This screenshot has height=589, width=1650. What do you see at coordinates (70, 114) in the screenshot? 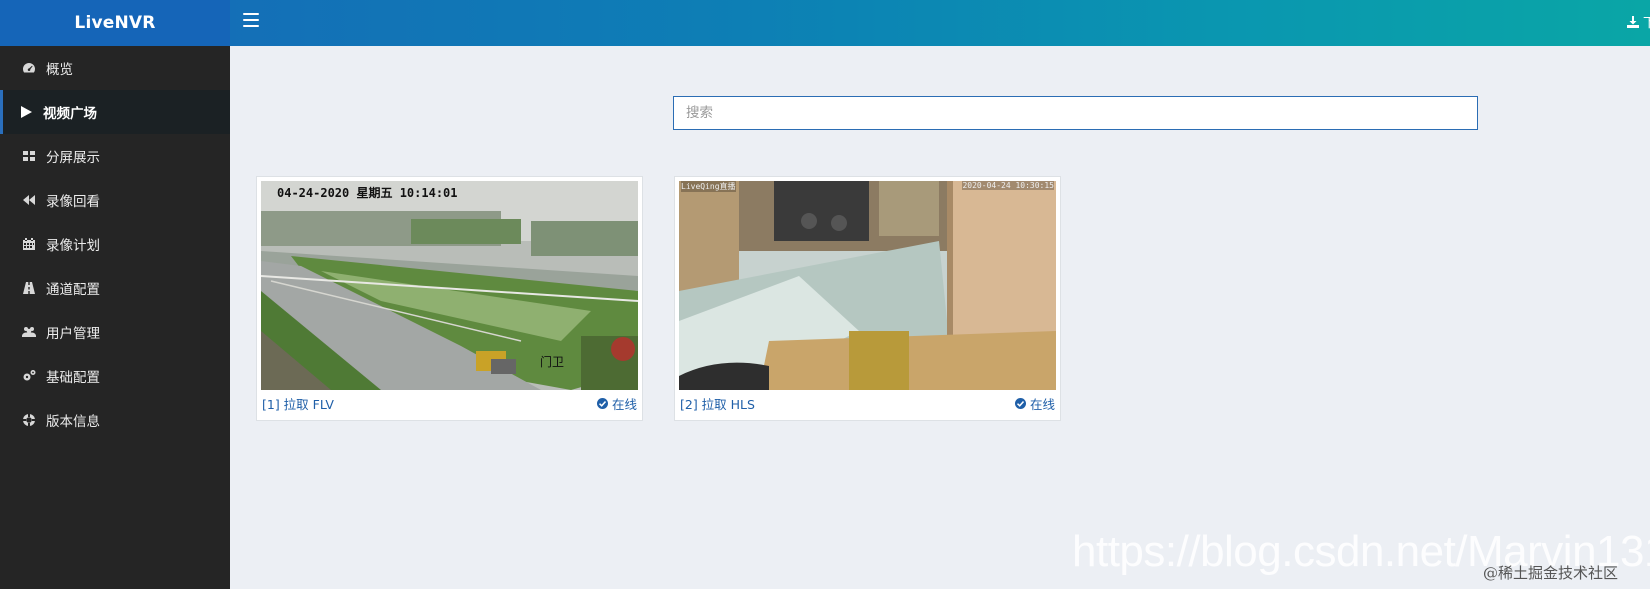
I see `sidebar-item-label: 视频广场` at bounding box center [70, 114].